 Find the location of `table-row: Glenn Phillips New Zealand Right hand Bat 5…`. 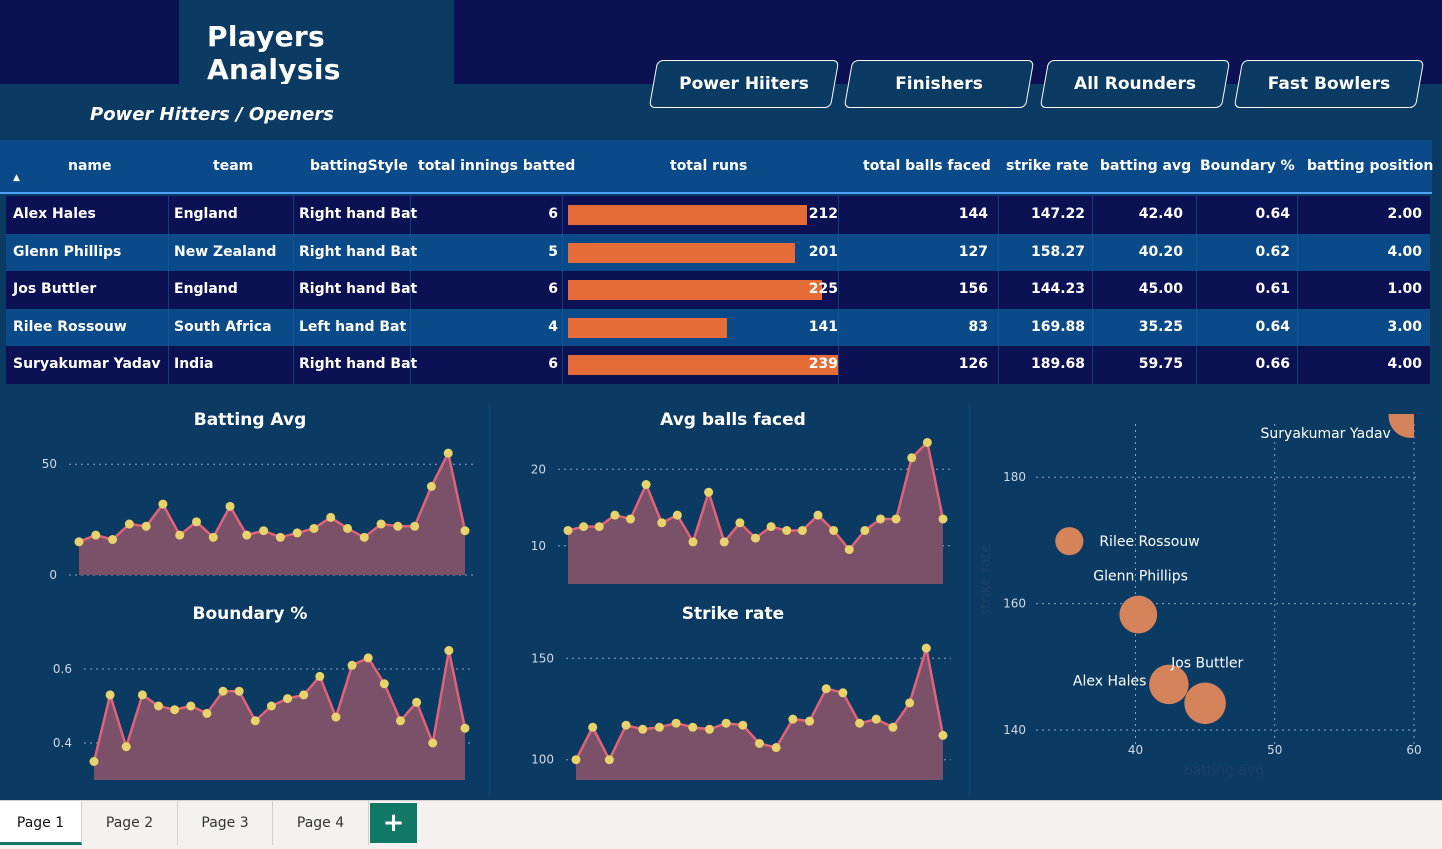

table-row: Glenn Phillips New Zealand Right hand Bat 5… is located at coordinates (718, 253).